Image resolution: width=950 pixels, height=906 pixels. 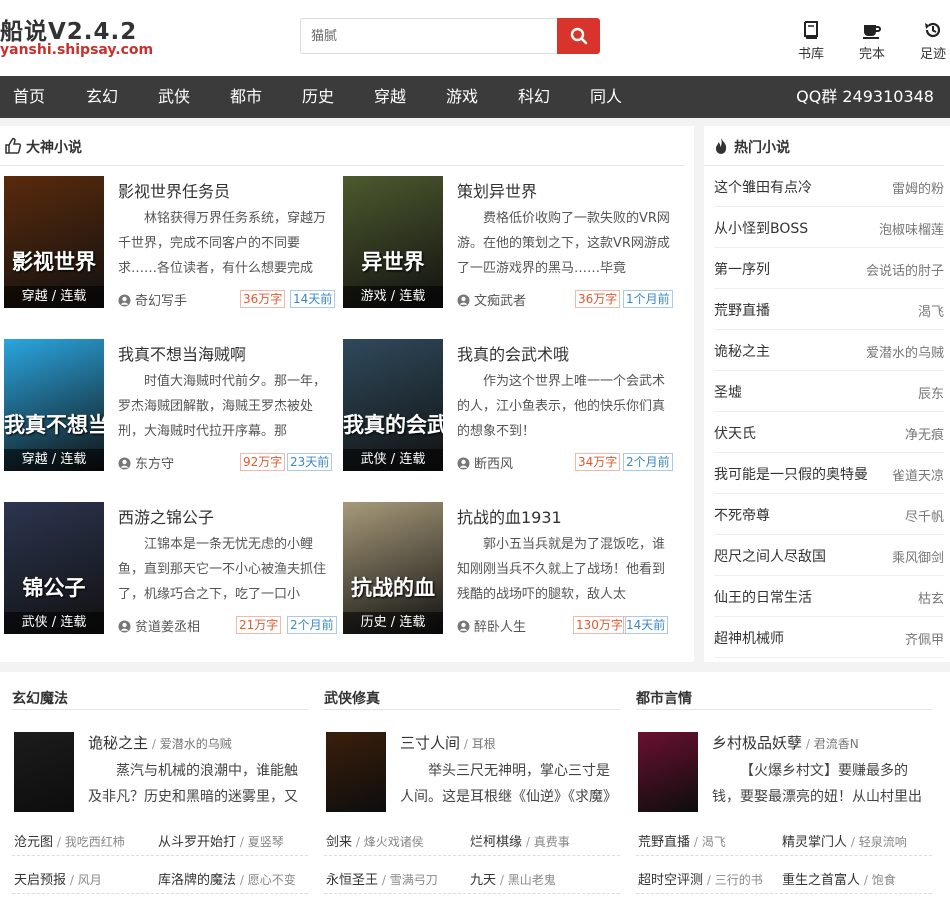 What do you see at coordinates (272, 880) in the screenshot?
I see `category-book-author: 愿心不变` at bounding box center [272, 880].